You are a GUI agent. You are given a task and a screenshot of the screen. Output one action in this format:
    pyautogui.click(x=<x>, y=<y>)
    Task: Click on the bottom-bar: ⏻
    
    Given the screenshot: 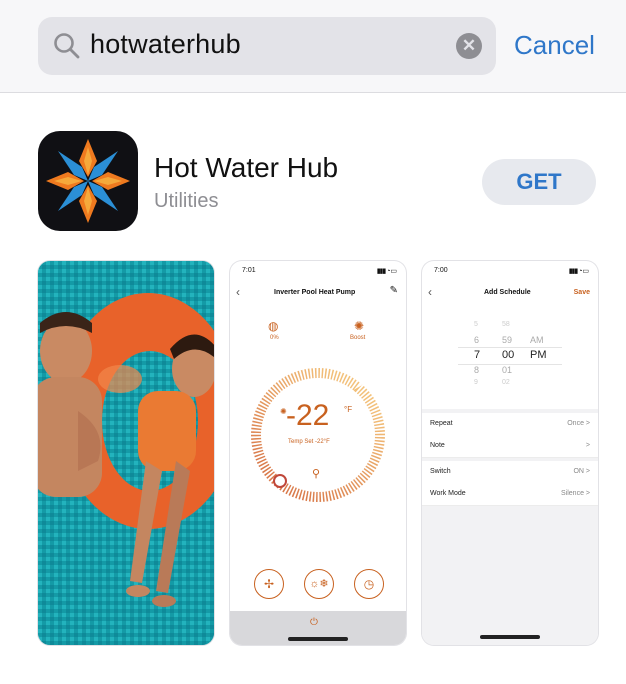 What is the action you would take?
    pyautogui.click(x=318, y=628)
    